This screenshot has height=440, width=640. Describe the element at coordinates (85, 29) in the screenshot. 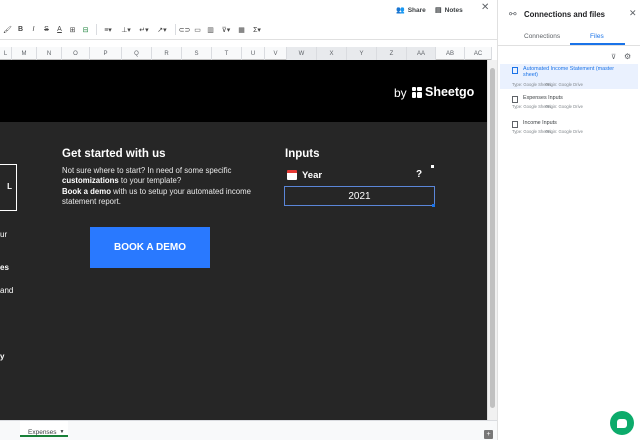

I see `merge-cells-icon: ⊟` at that location.